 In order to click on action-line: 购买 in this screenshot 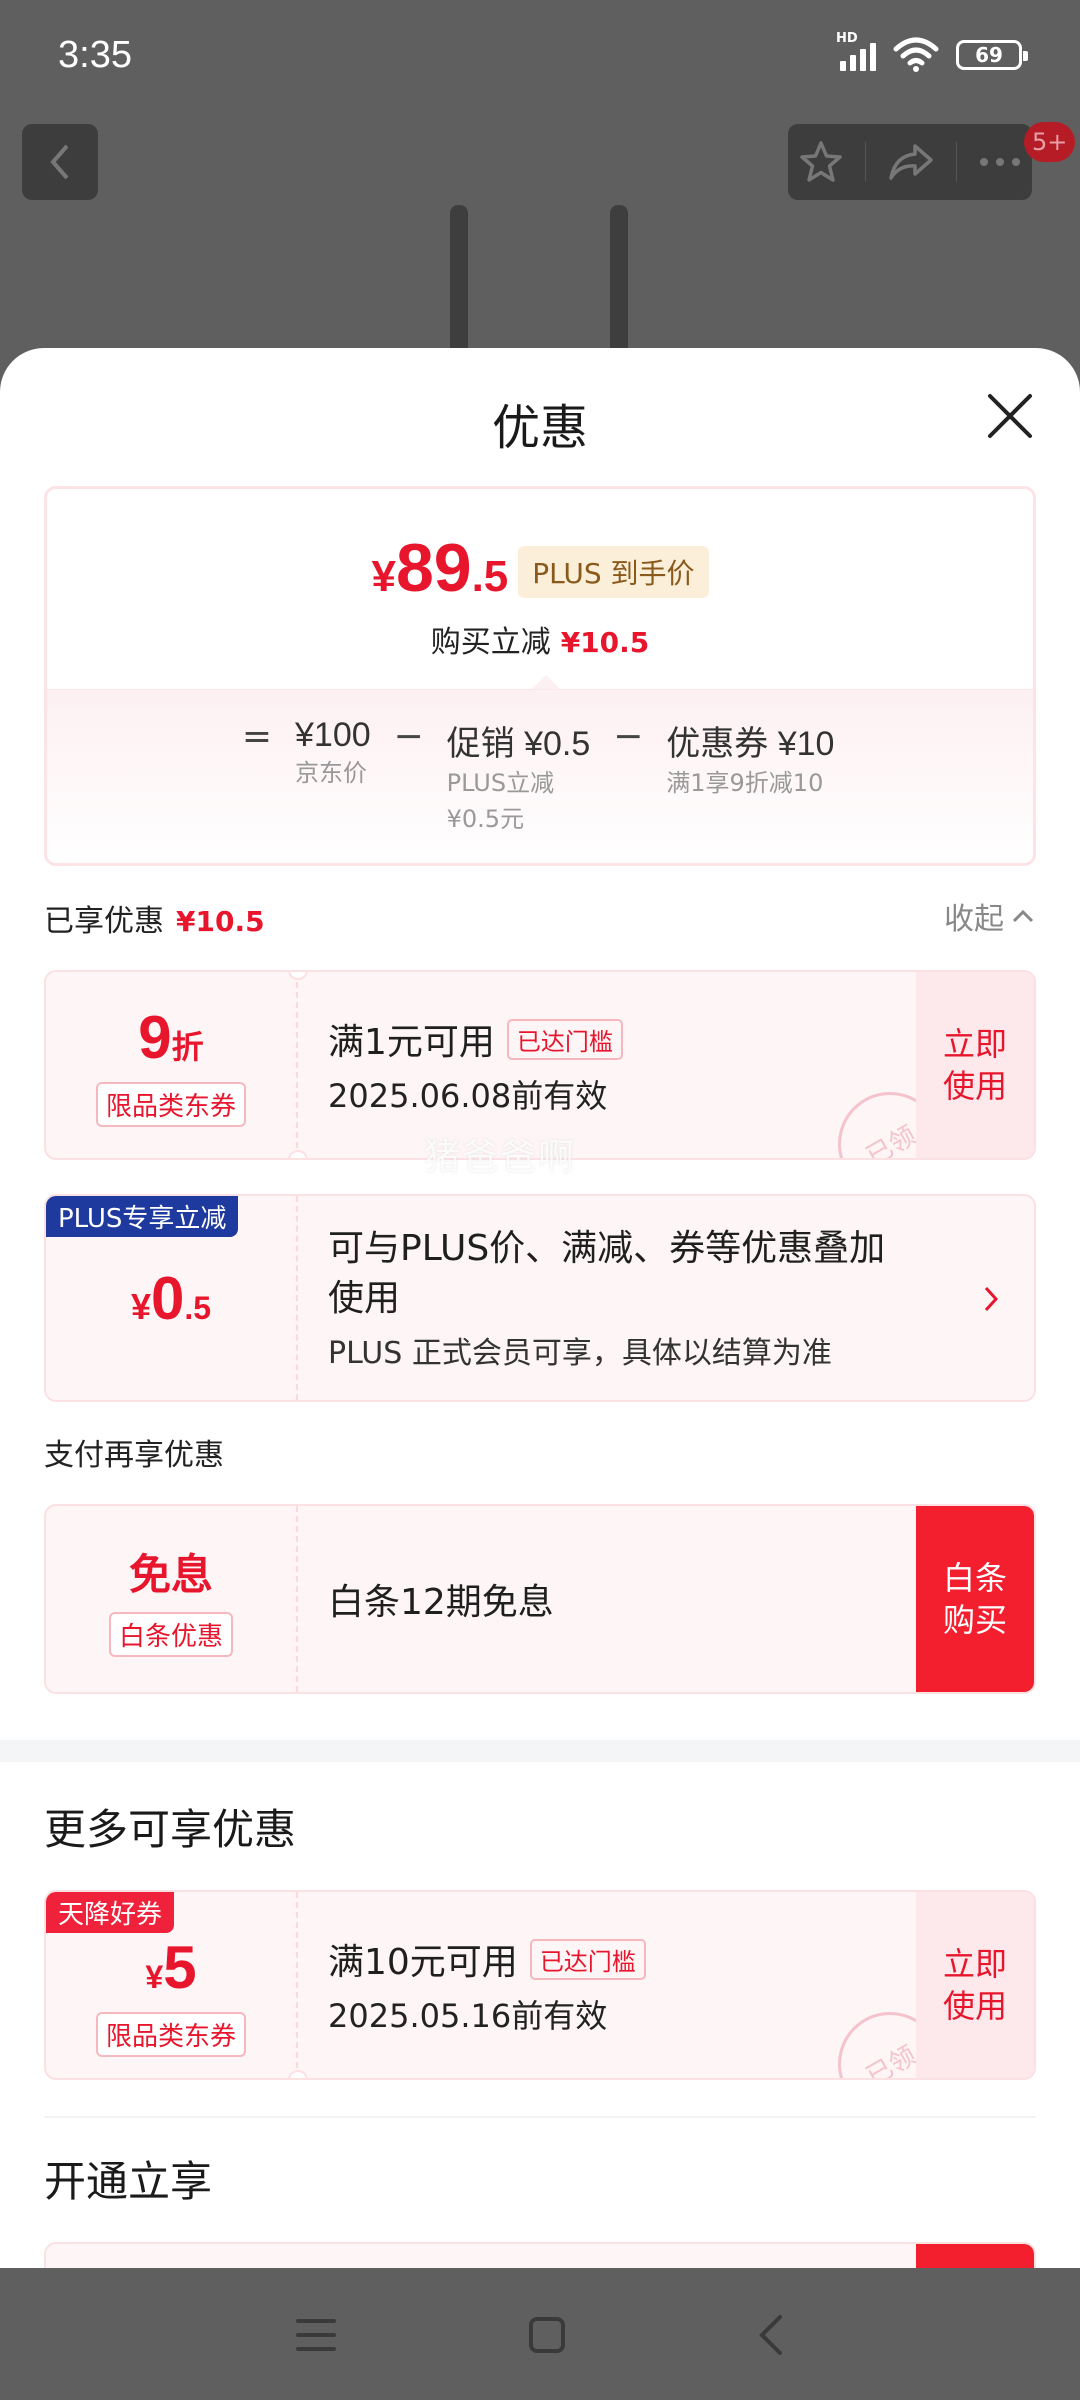, I will do `click(974, 1620)`.